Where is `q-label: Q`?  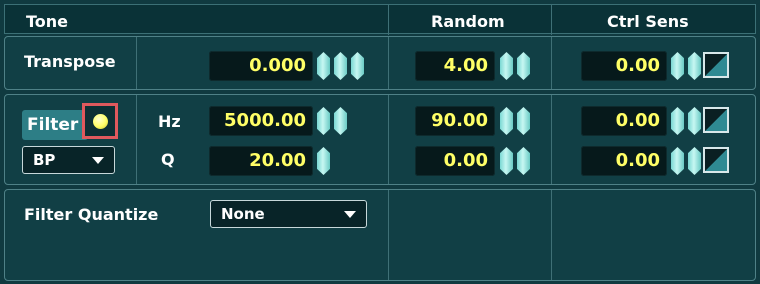
q-label: Q is located at coordinates (168, 159).